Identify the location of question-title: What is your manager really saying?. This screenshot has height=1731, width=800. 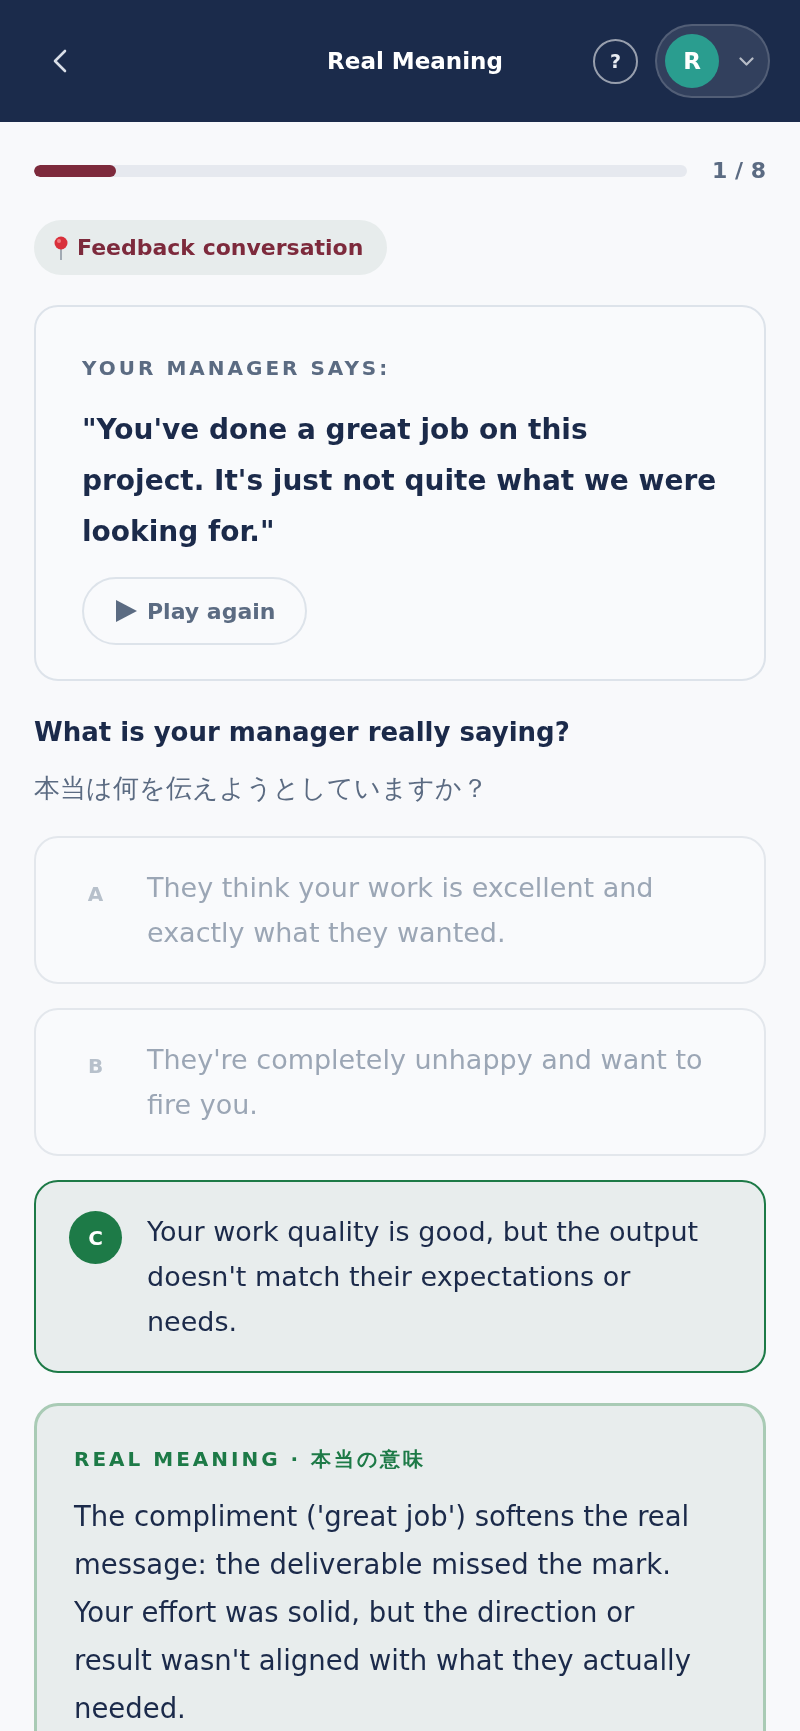
(302, 732).